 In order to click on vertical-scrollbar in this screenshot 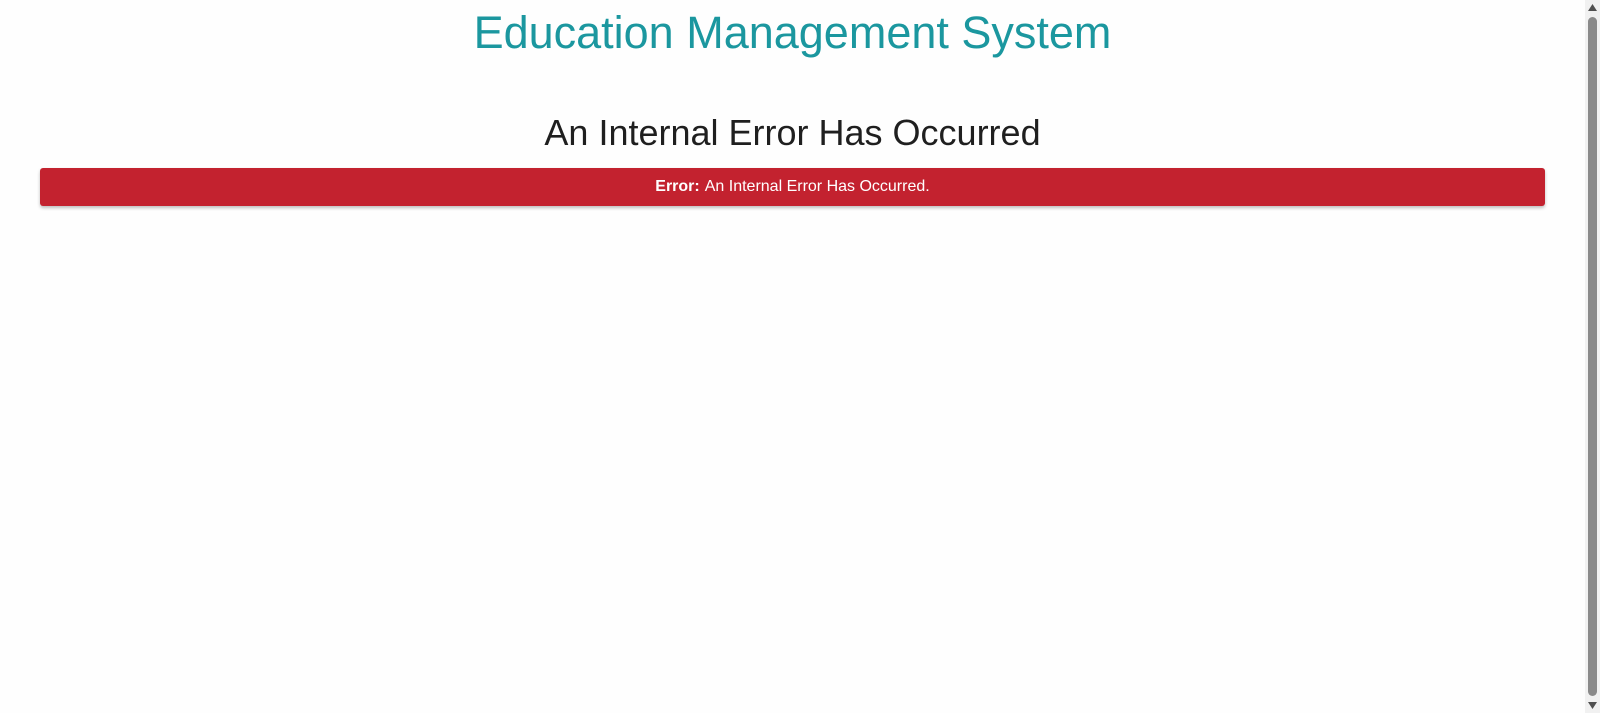, I will do `click(1592, 356)`.